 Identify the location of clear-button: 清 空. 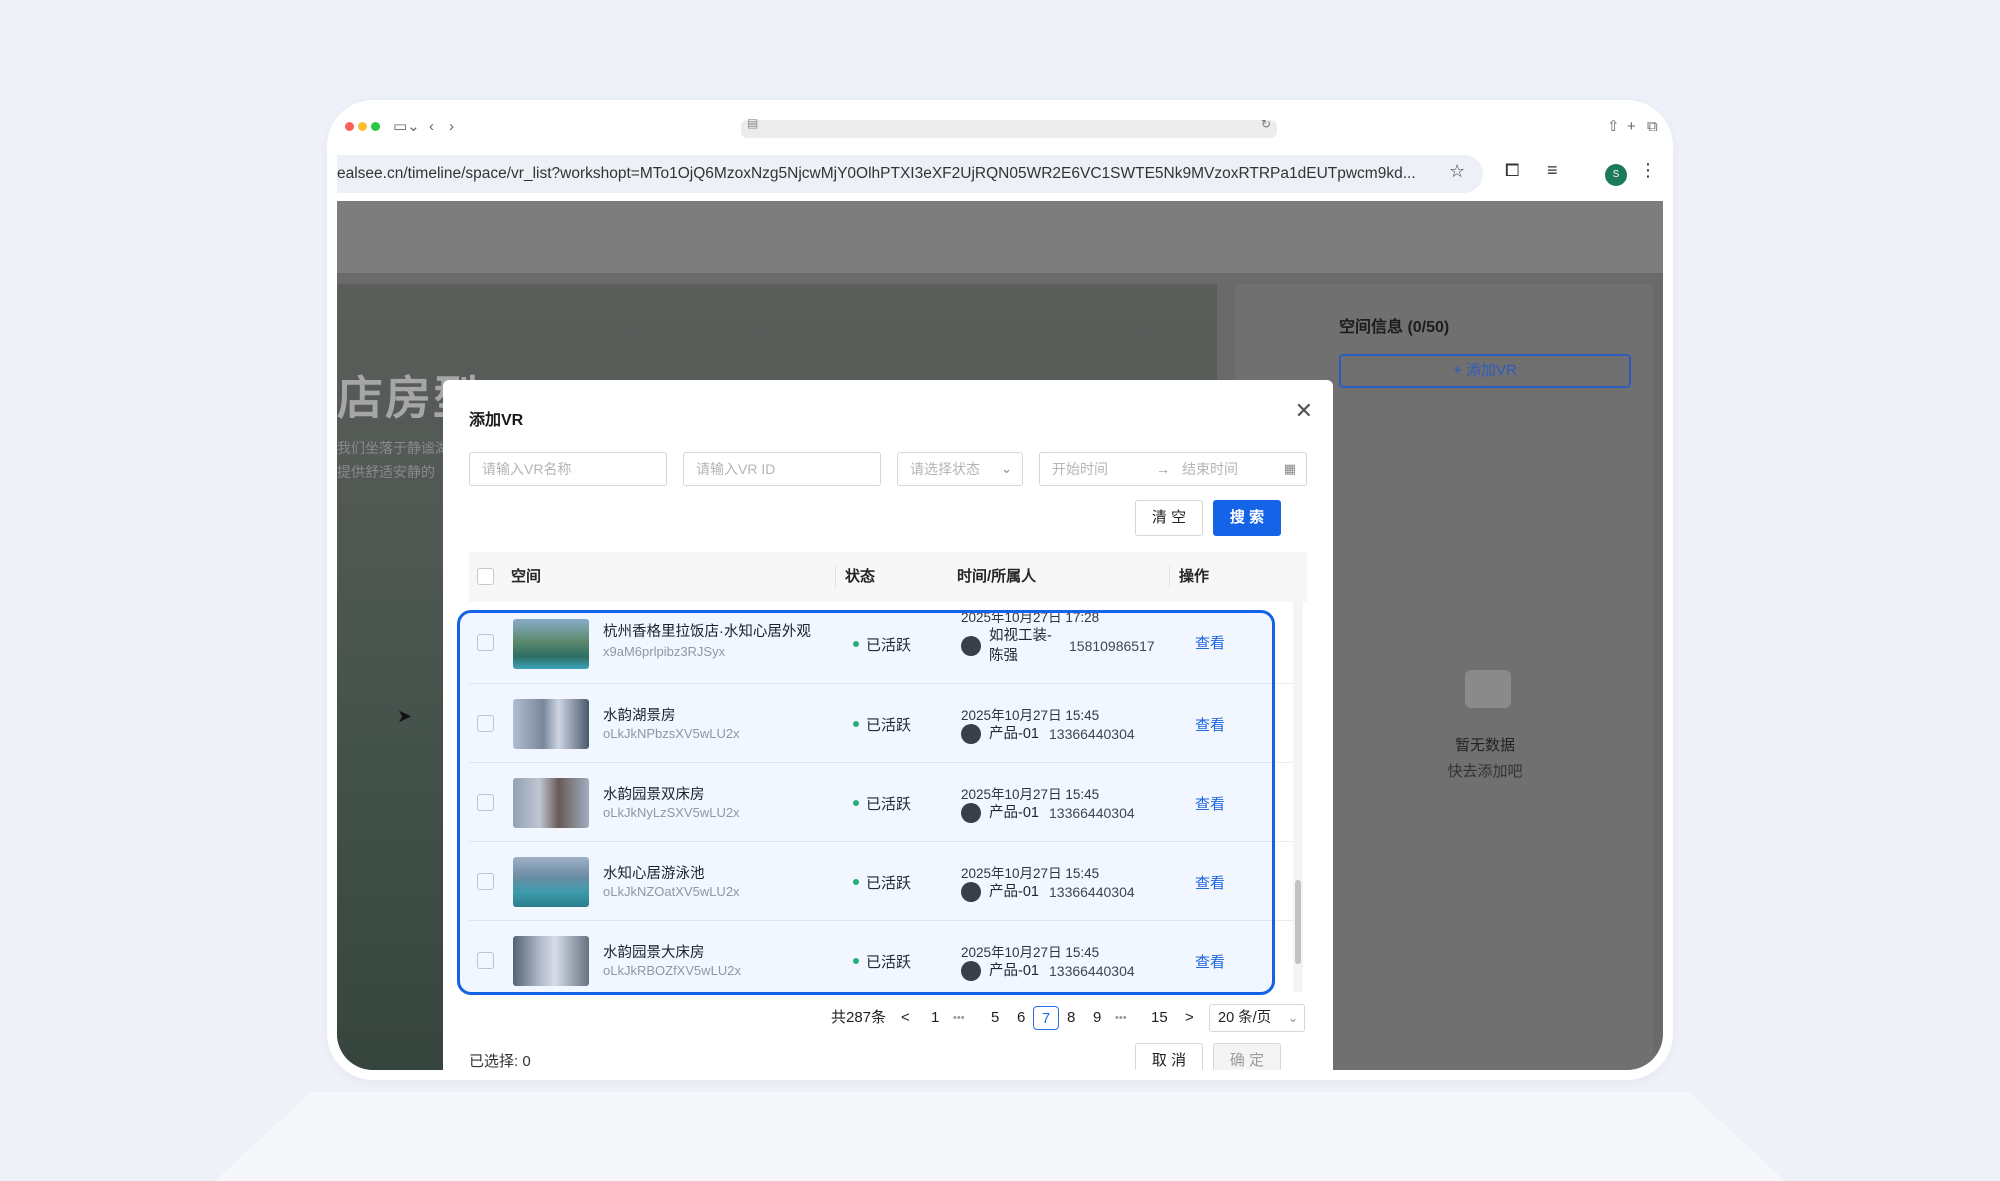
(1169, 518).